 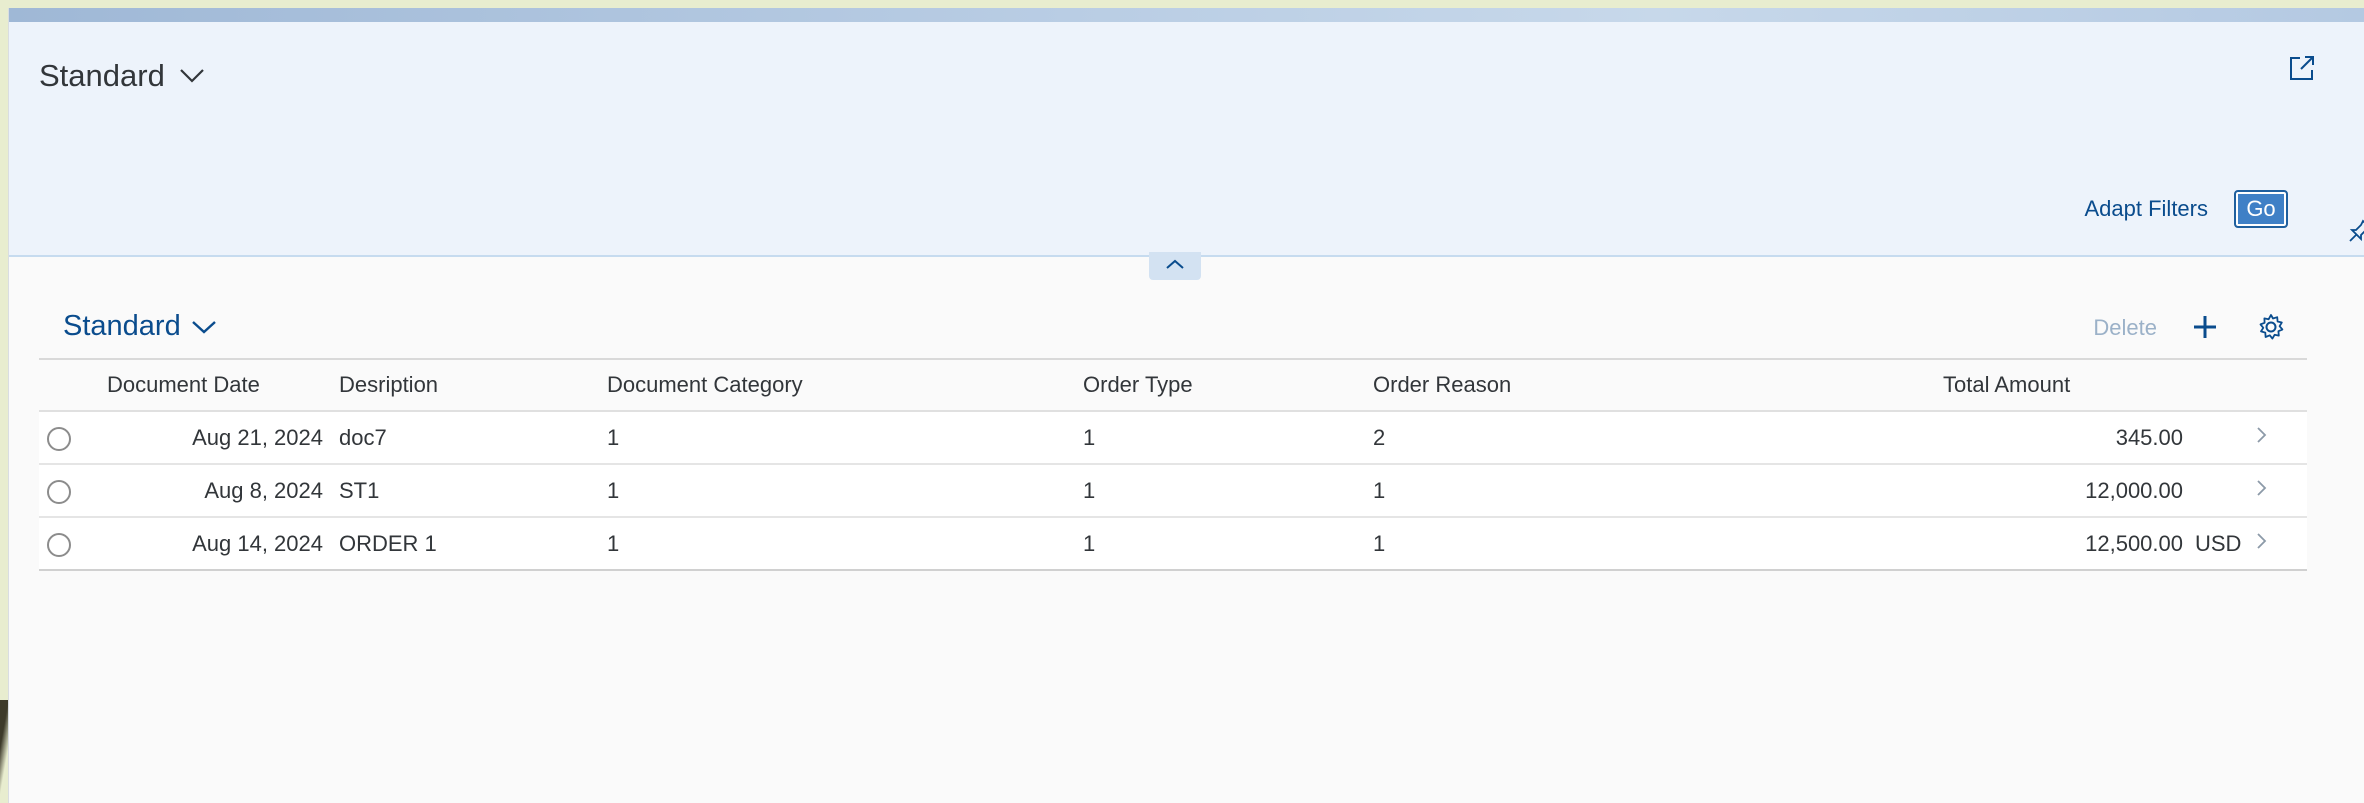 I want to click on gear-icon, so click(x=2271, y=328).